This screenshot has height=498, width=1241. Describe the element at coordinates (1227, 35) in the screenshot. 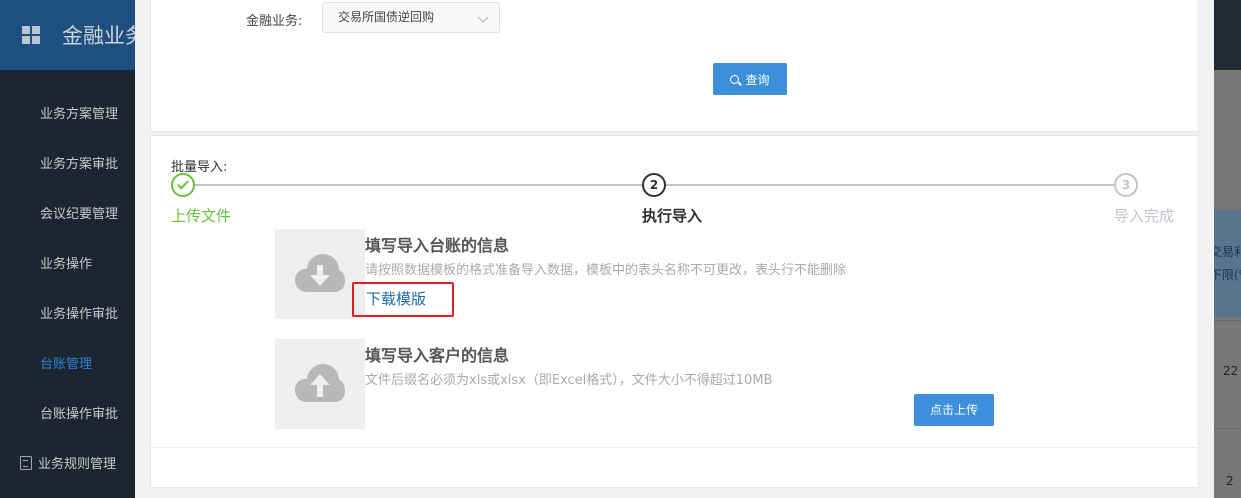

I see `background-topbar` at that location.